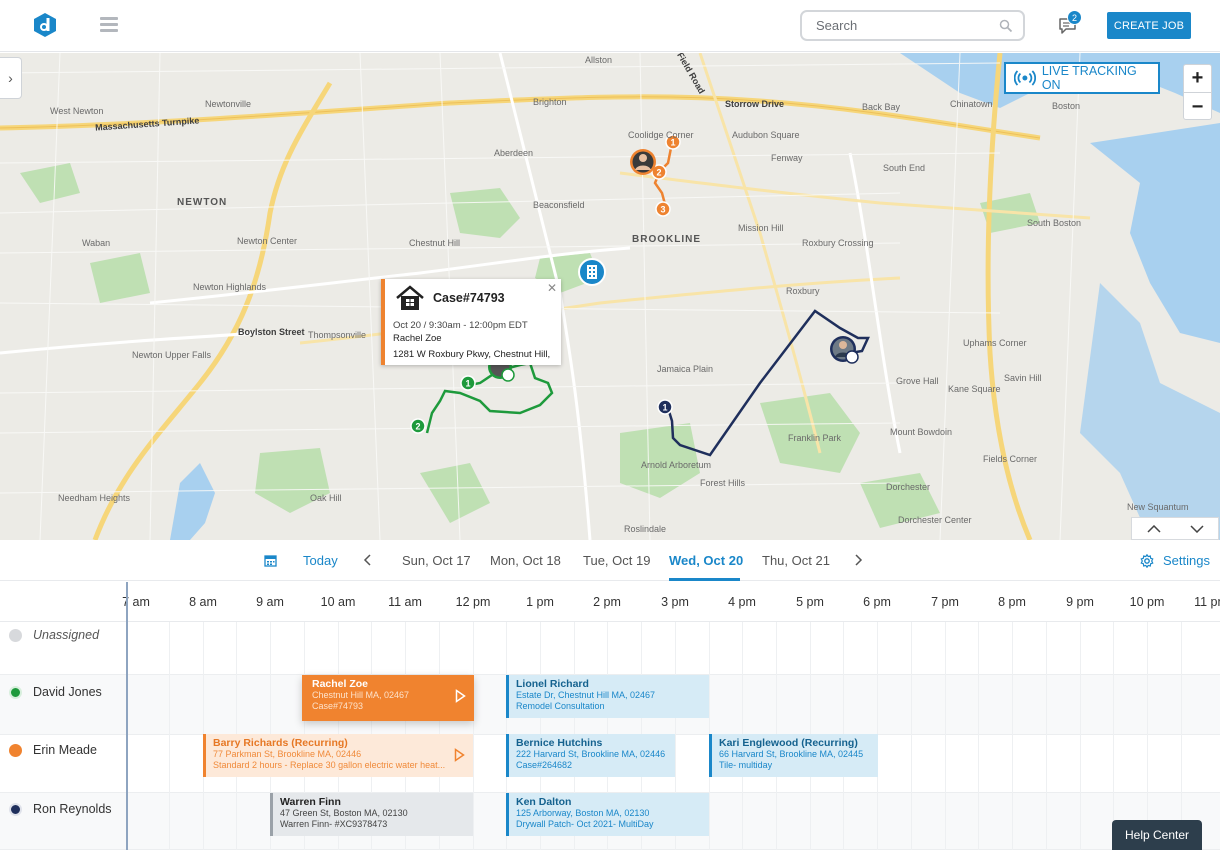 This screenshot has height=850, width=1220. I want to click on job-title: Kari Englewood (Recurring), so click(788, 743).